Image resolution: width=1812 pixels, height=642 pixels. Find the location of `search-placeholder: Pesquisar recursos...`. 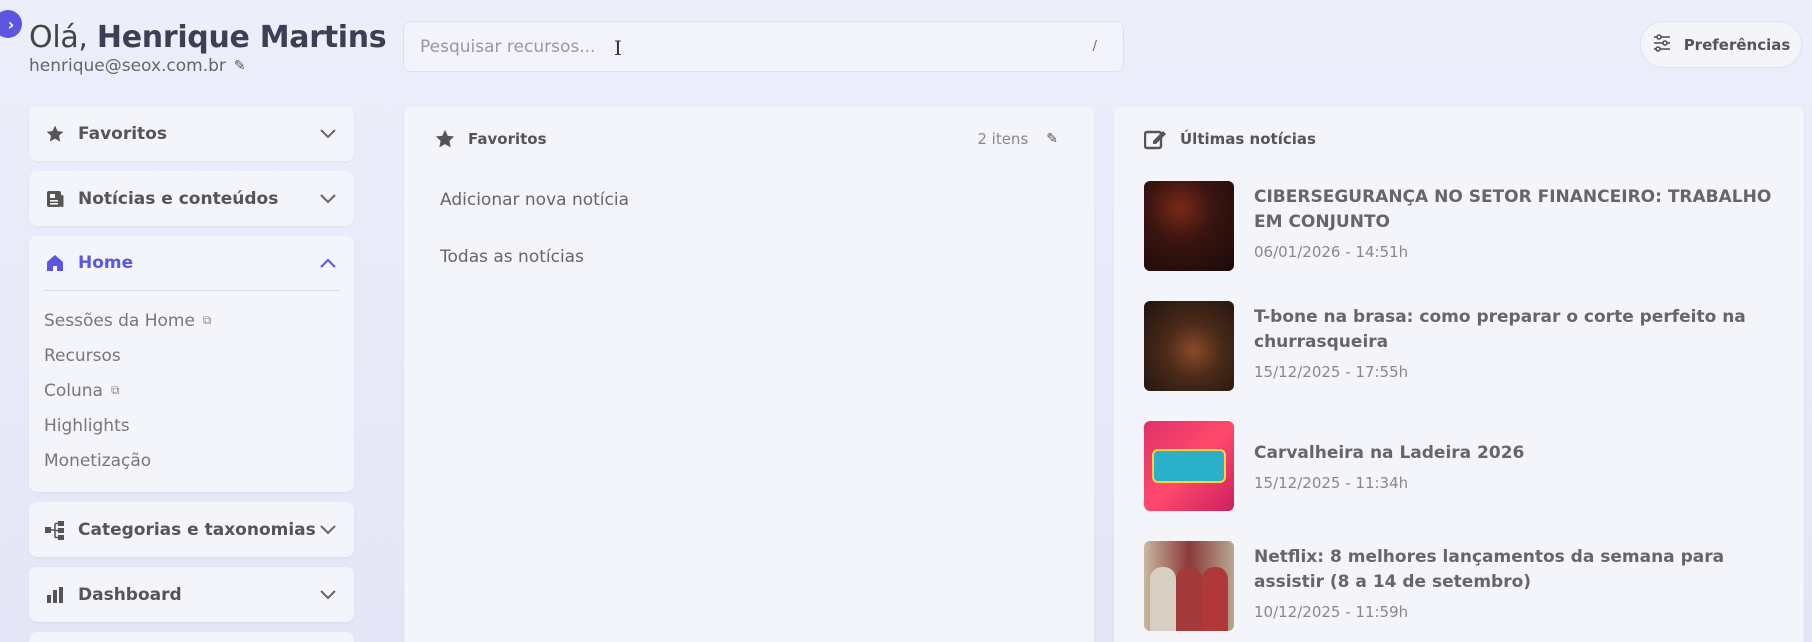

search-placeholder: Pesquisar recursos... is located at coordinates (508, 46).